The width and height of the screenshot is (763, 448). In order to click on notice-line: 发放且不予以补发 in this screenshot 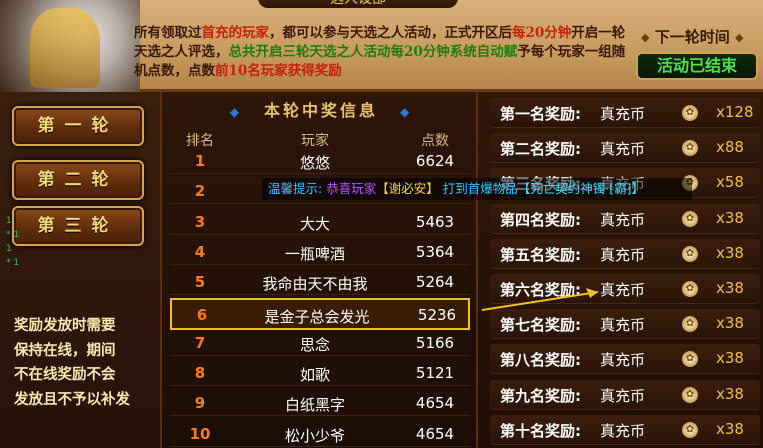, I will do `click(72, 399)`.